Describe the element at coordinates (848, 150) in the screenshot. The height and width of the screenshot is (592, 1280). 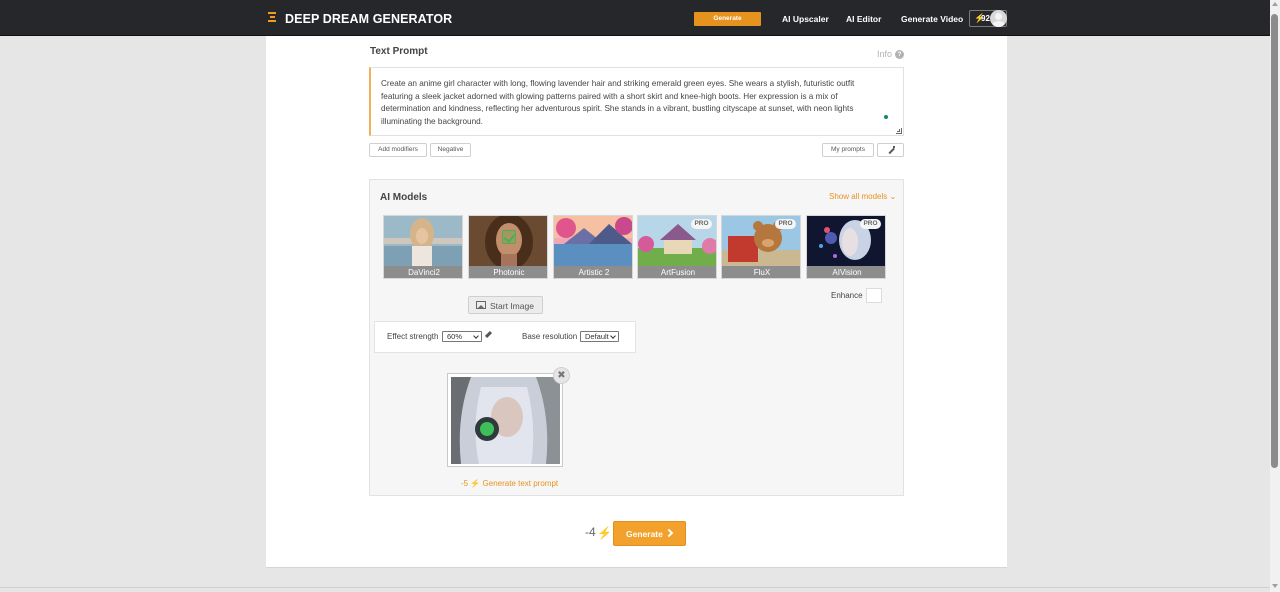
I see `my-prompts-button: My prompts` at that location.